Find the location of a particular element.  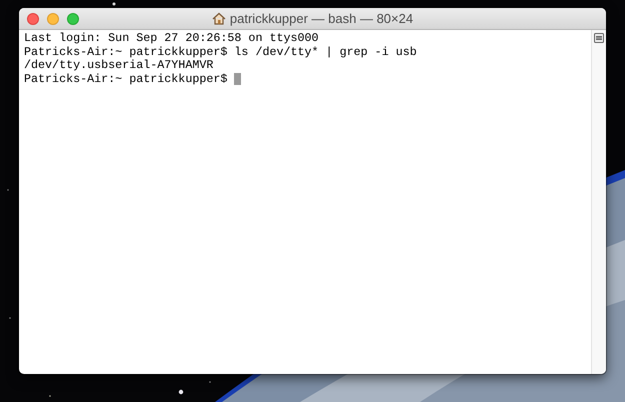

home-icon is located at coordinates (219, 18).